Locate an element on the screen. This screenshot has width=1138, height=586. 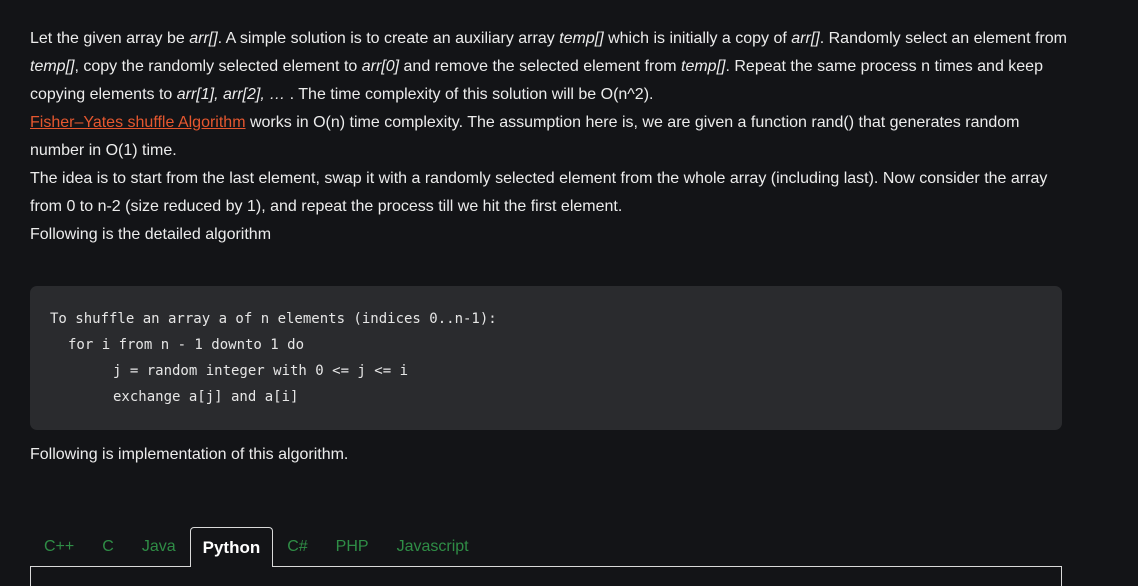
code-line: exchange a[j] and a[i] is located at coordinates (206, 397).